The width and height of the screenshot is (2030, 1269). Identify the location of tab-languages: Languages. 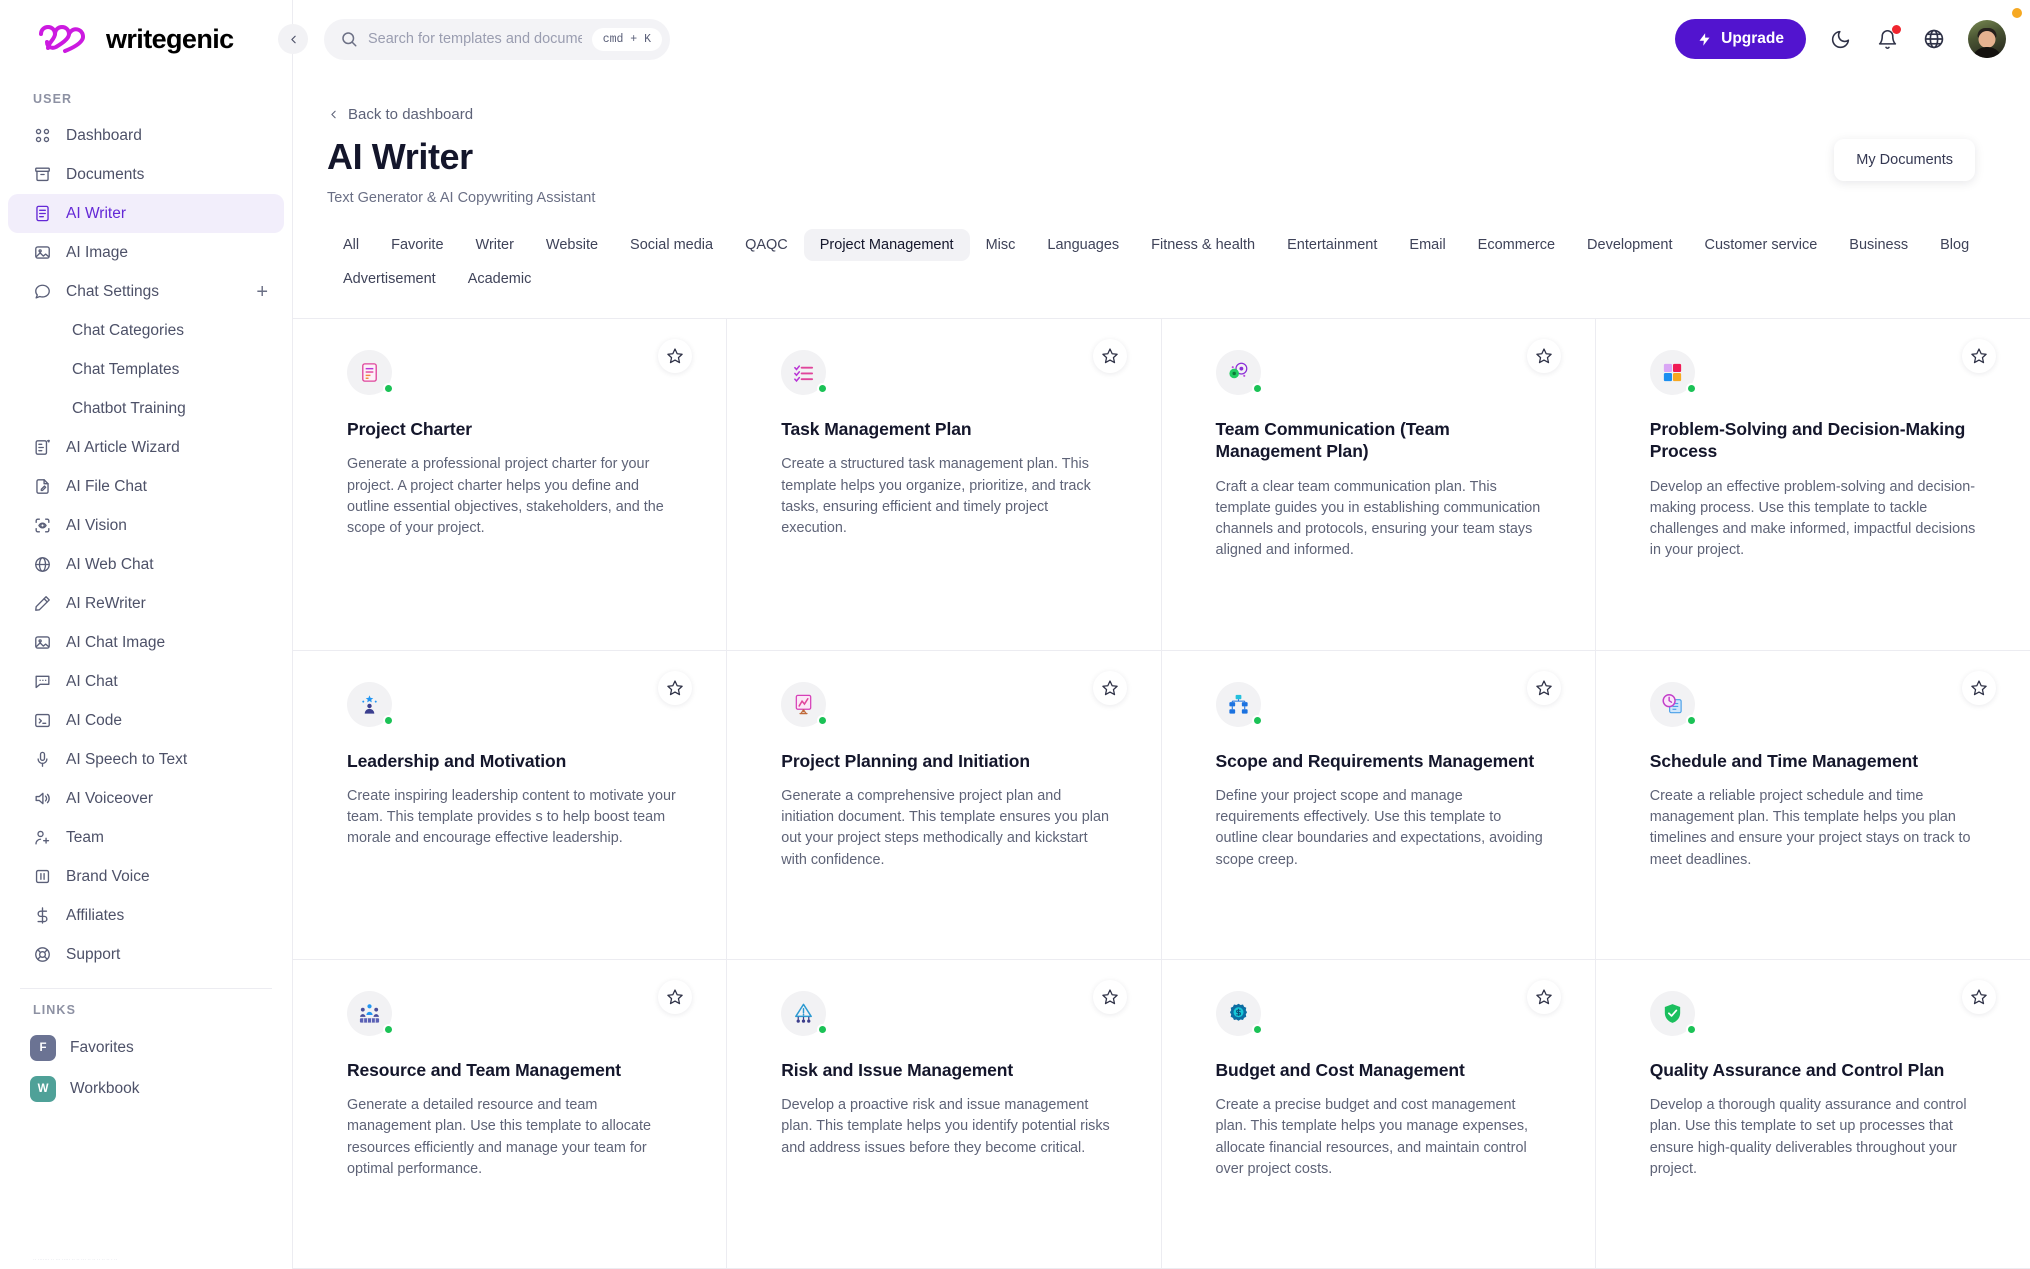
(1083, 245).